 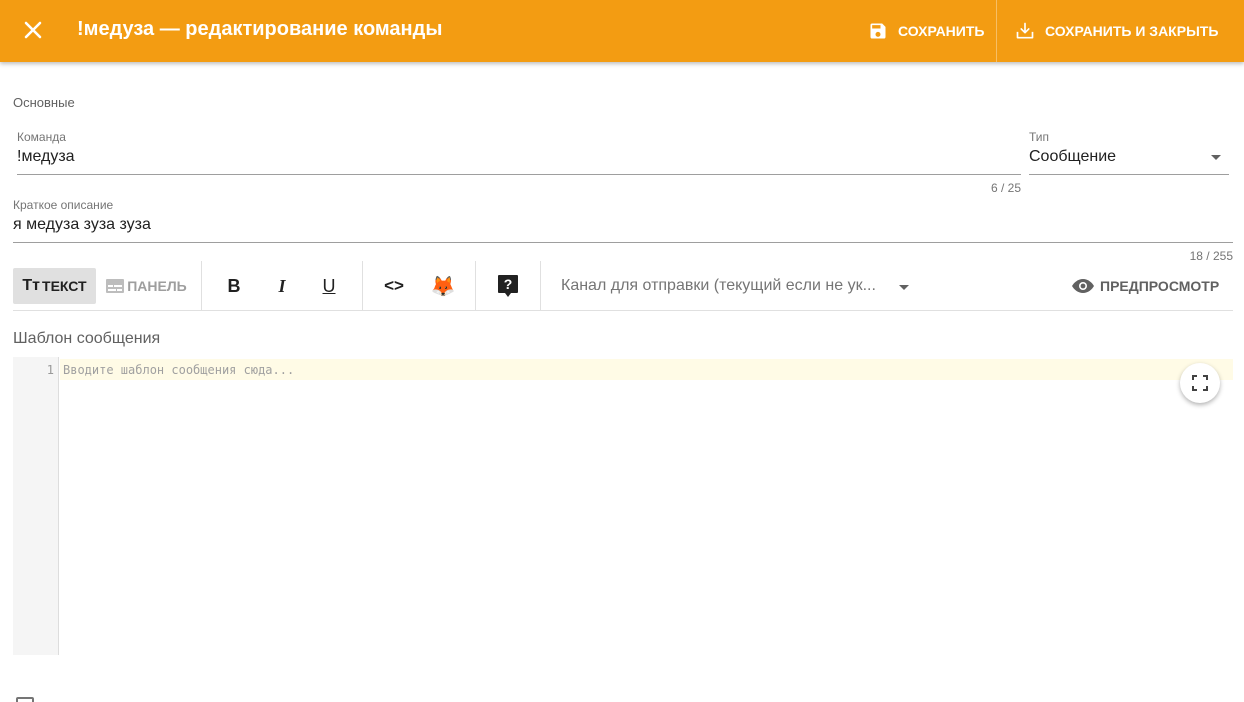 I want to click on editor-label: Шаблон сообщения, so click(x=87, y=338).